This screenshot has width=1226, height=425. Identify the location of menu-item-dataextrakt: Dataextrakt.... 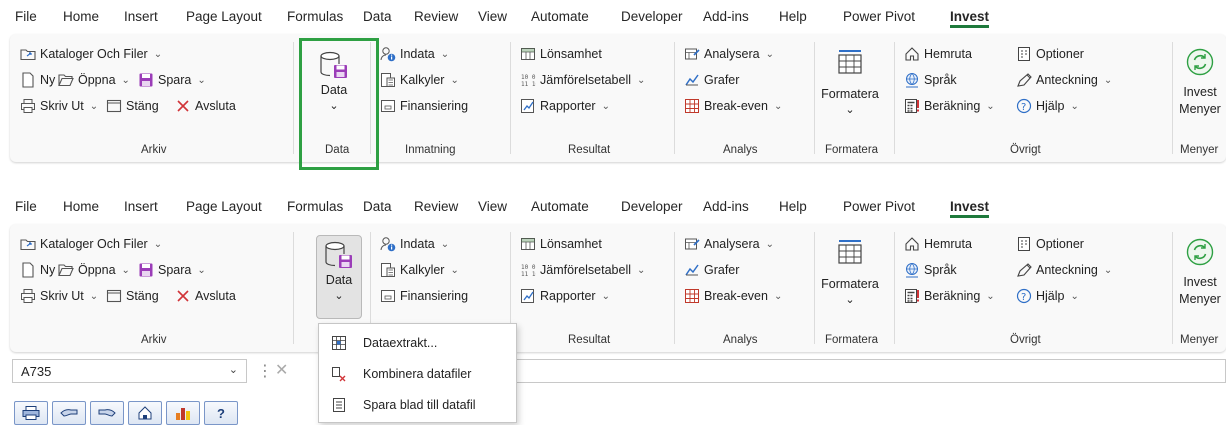
(417, 343).